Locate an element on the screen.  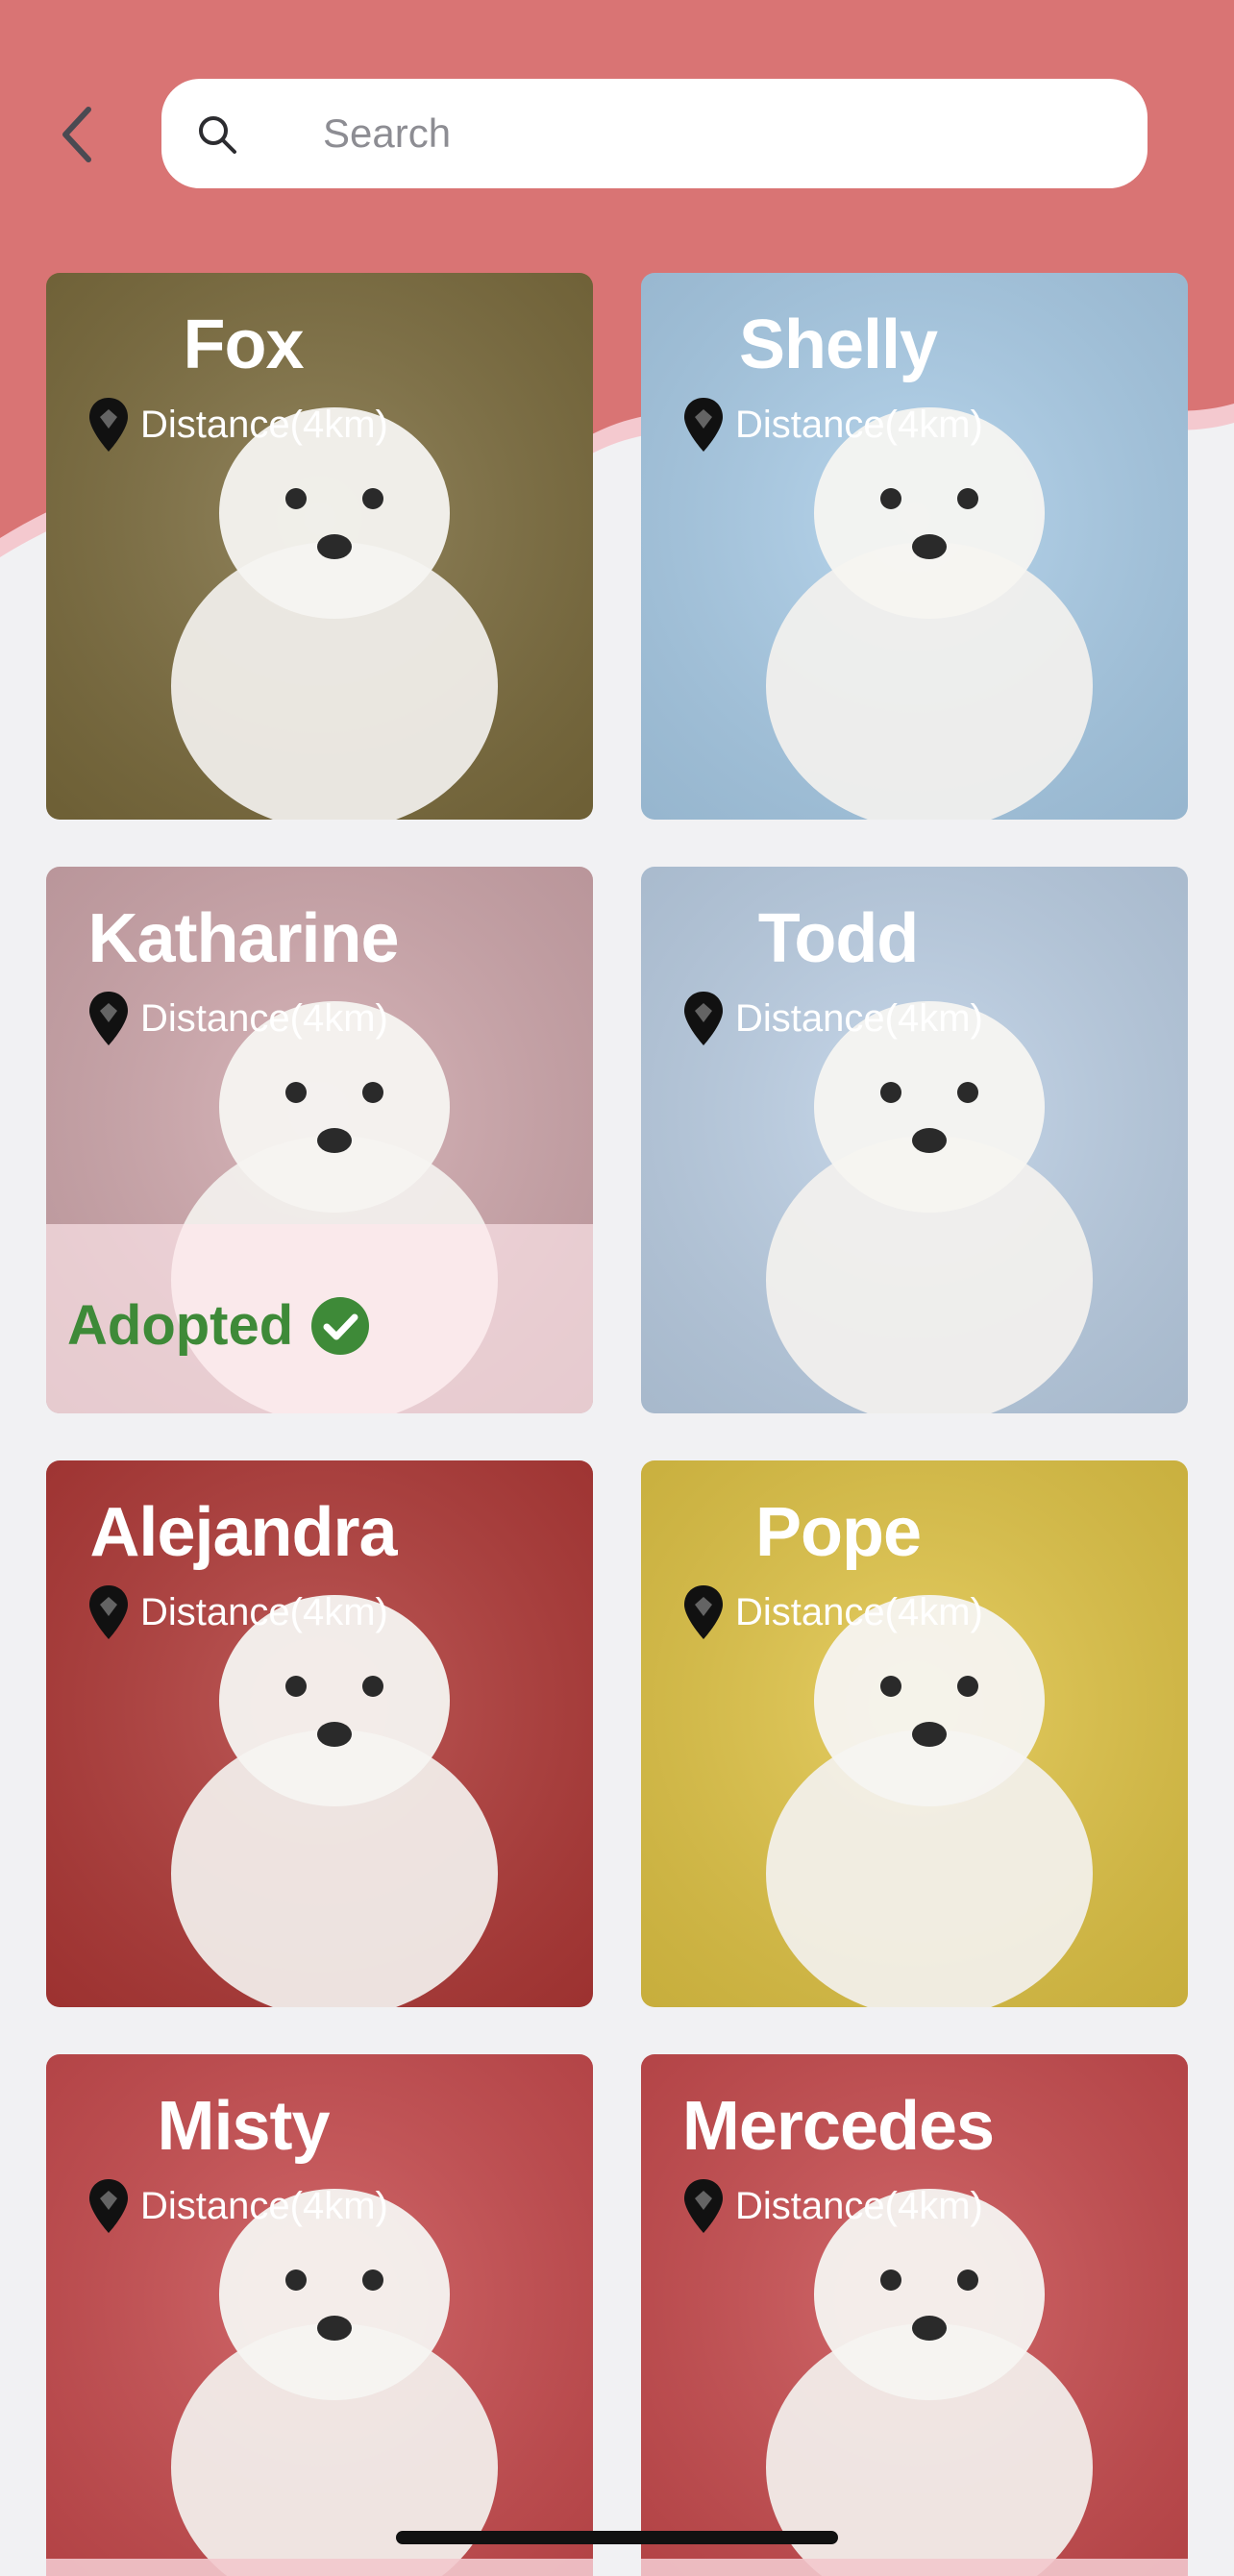
search-input is located at coordinates (717, 133).